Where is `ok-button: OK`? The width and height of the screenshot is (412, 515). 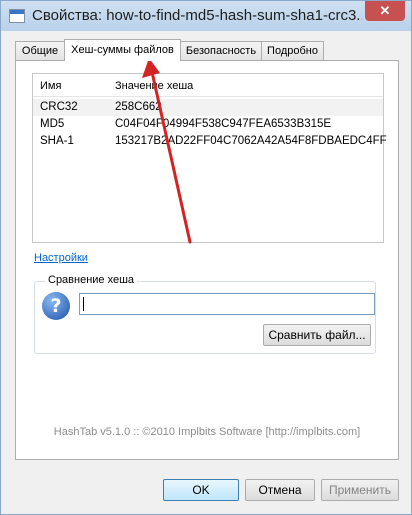 ok-button: OK is located at coordinates (201, 490).